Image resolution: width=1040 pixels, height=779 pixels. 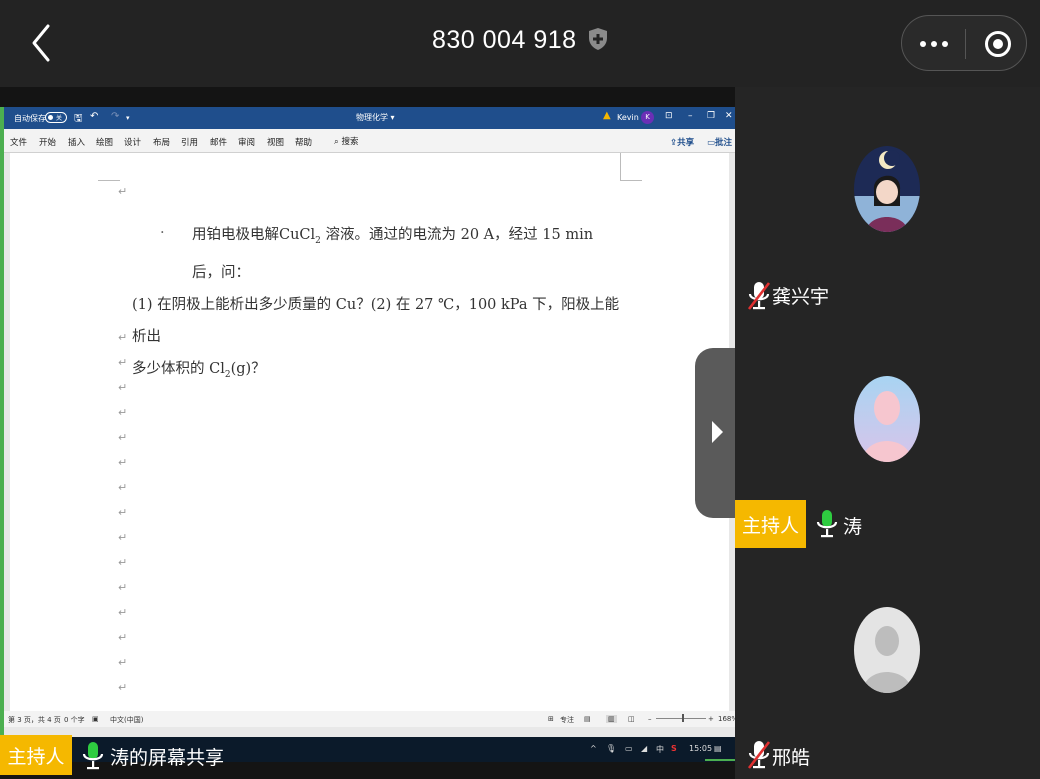 I want to click on comment-icon: ▭, so click(x=711, y=143).